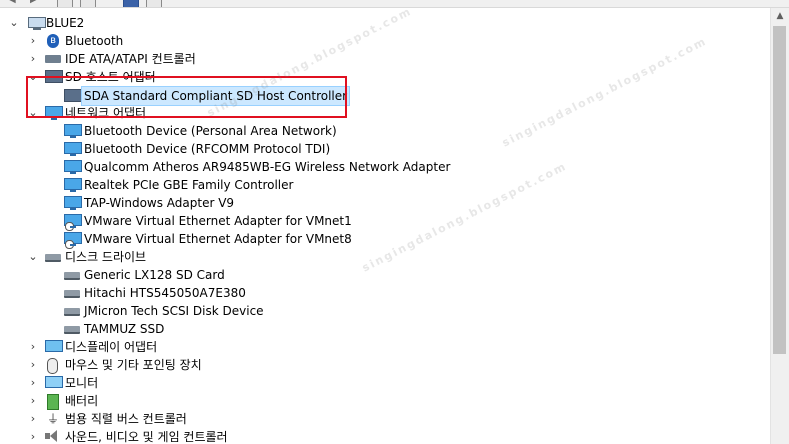 The height and width of the screenshot is (444, 789). Describe the element at coordinates (65, 3) in the screenshot. I see `properties-icon` at that location.